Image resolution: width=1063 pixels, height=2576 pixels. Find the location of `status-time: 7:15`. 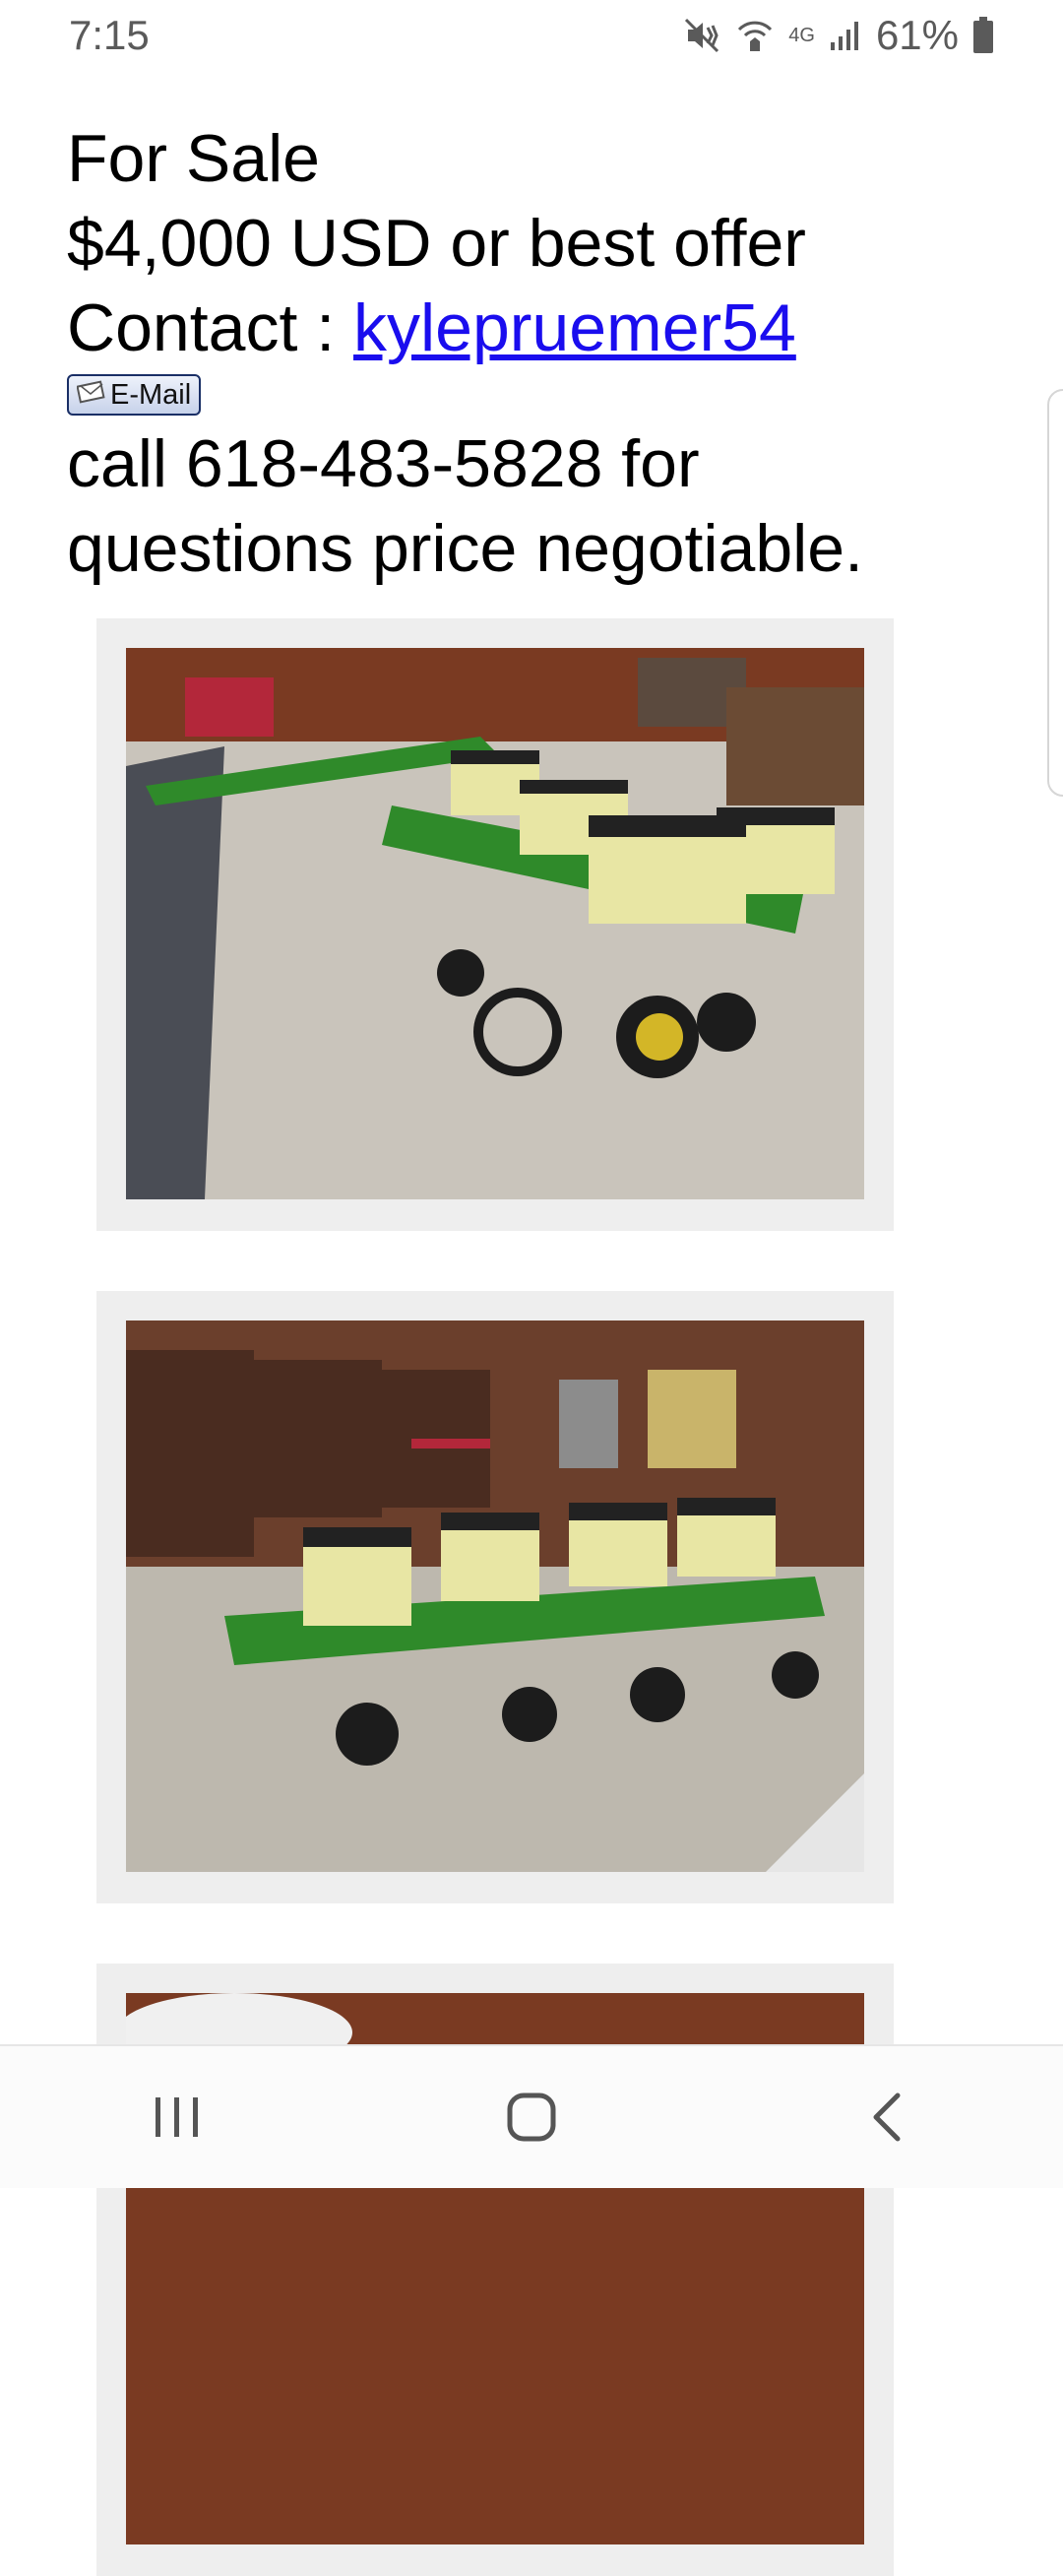

status-time: 7:15 is located at coordinates (109, 35).